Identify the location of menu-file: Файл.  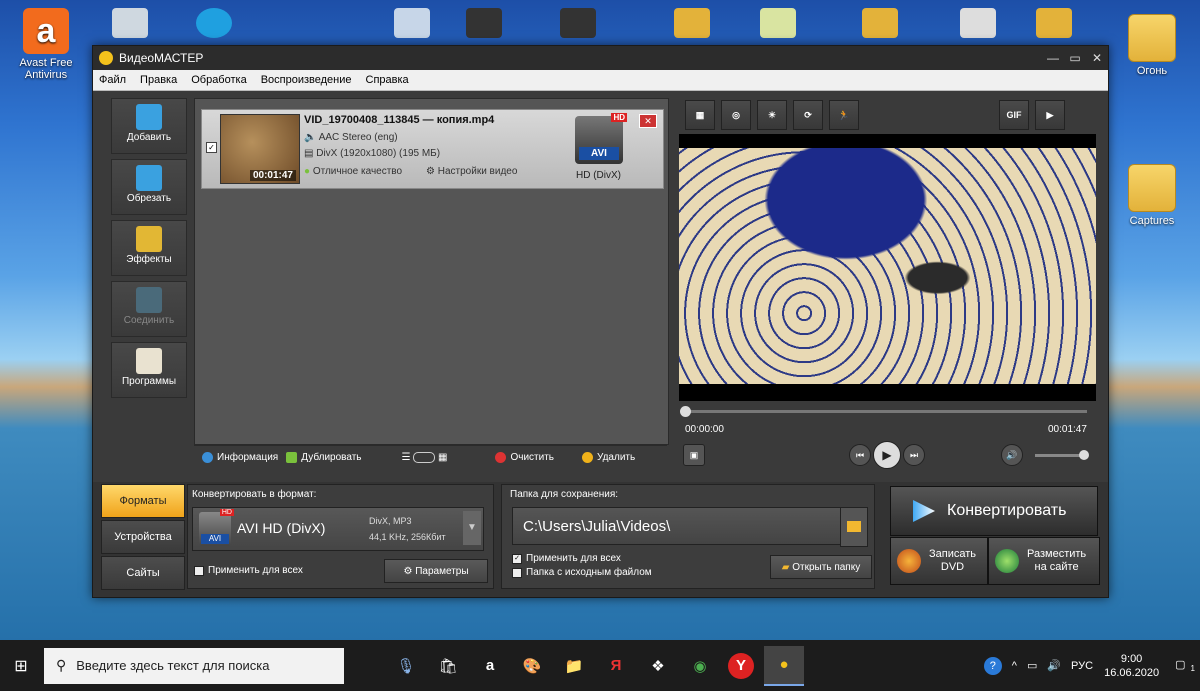
(112, 80).